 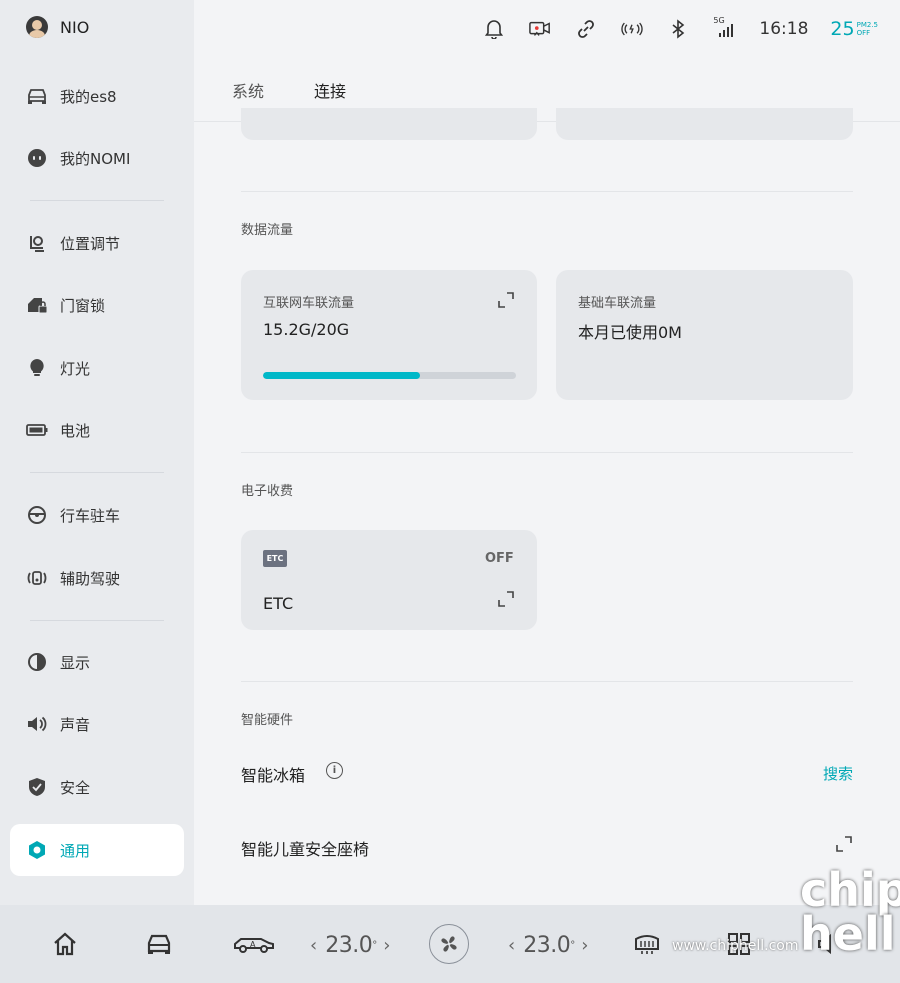 I want to click on user-profile: NIO, so click(x=57, y=27).